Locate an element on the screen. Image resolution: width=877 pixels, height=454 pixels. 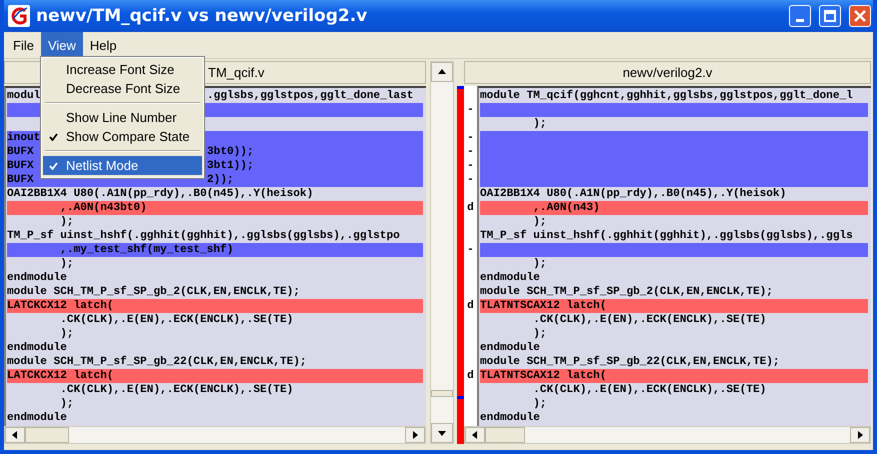
down-arrow-icon is located at coordinates (442, 433).